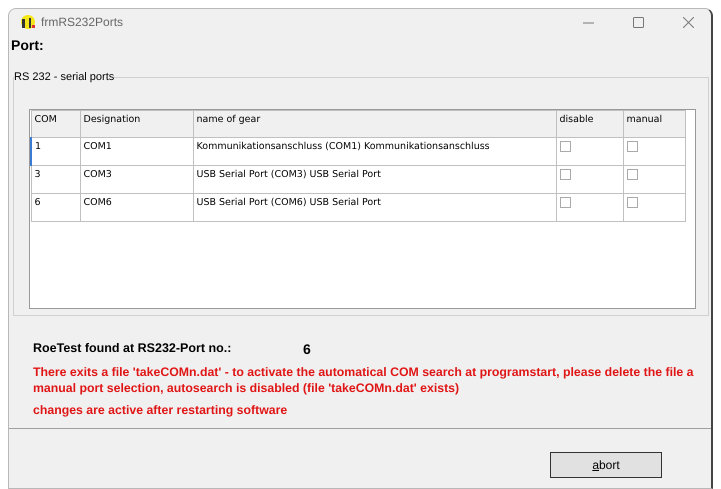 The image size is (721, 489). What do you see at coordinates (136, 180) in the screenshot?
I see `table-cell: COM3` at bounding box center [136, 180].